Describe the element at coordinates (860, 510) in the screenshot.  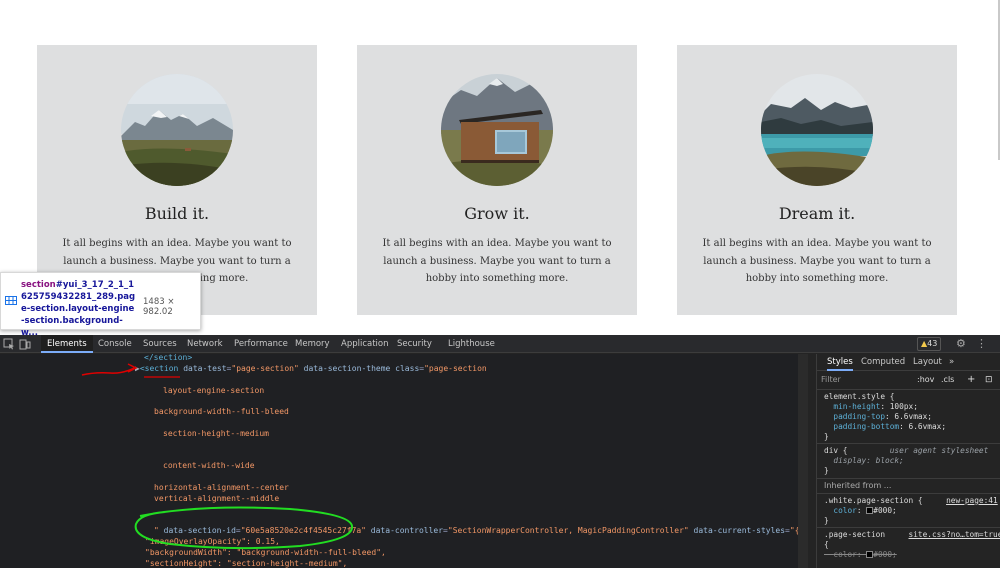
I see `style-prop-color: color: #000;` at that location.